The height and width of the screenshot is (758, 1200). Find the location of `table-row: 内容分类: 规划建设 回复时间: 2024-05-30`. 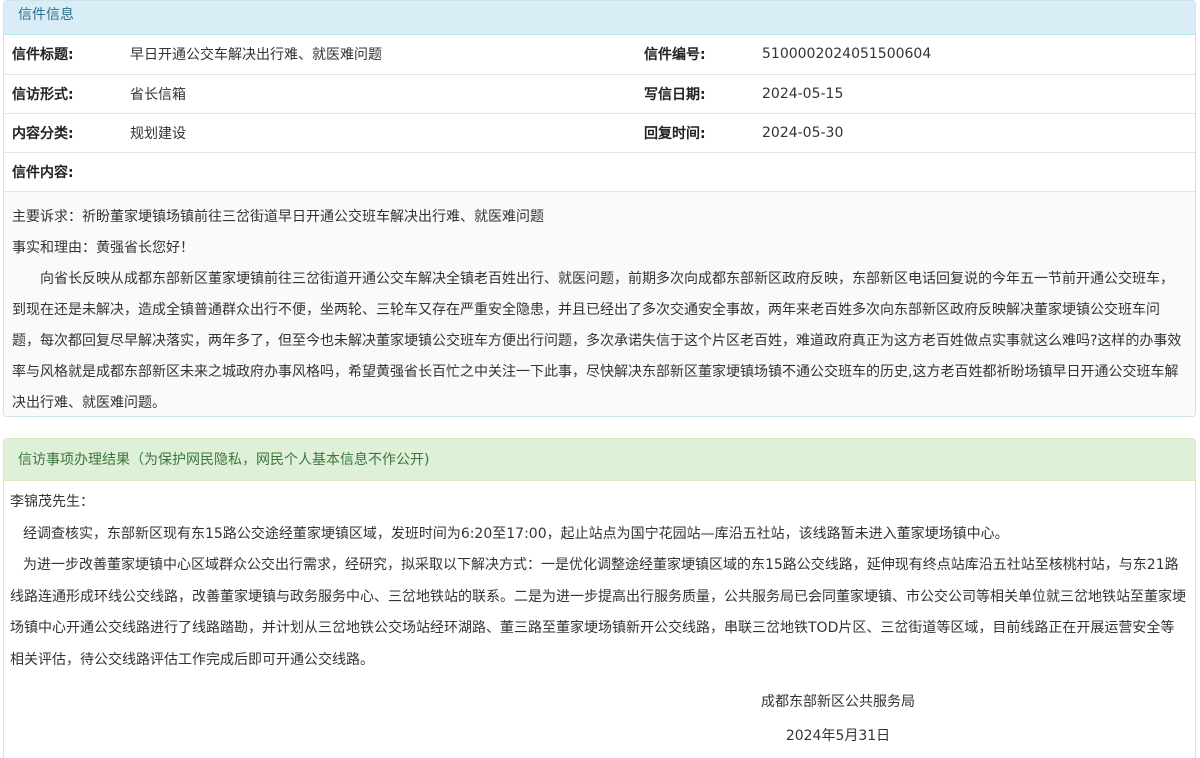

table-row: 内容分类: 规划建设 回复时间: 2024-05-30 is located at coordinates (599, 133).